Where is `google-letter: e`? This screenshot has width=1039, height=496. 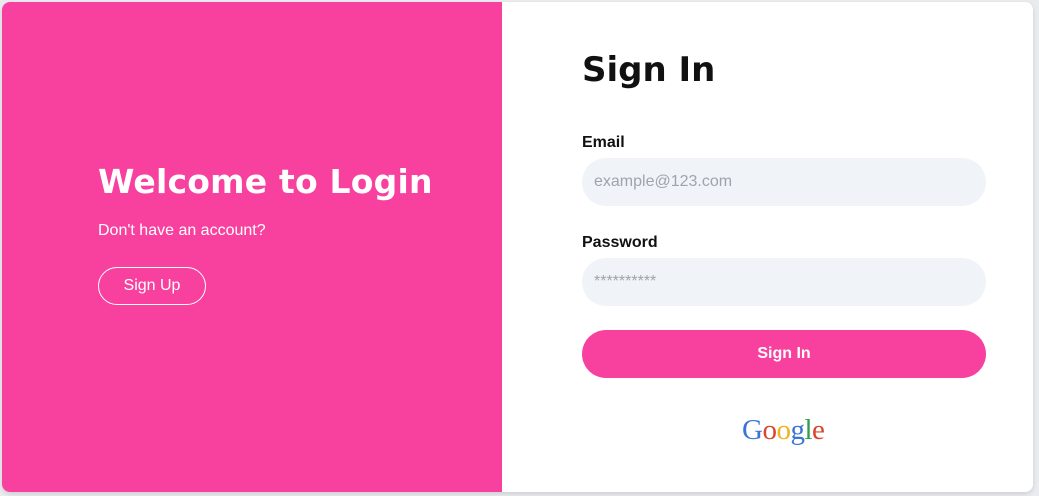
google-letter: e is located at coordinates (818, 430).